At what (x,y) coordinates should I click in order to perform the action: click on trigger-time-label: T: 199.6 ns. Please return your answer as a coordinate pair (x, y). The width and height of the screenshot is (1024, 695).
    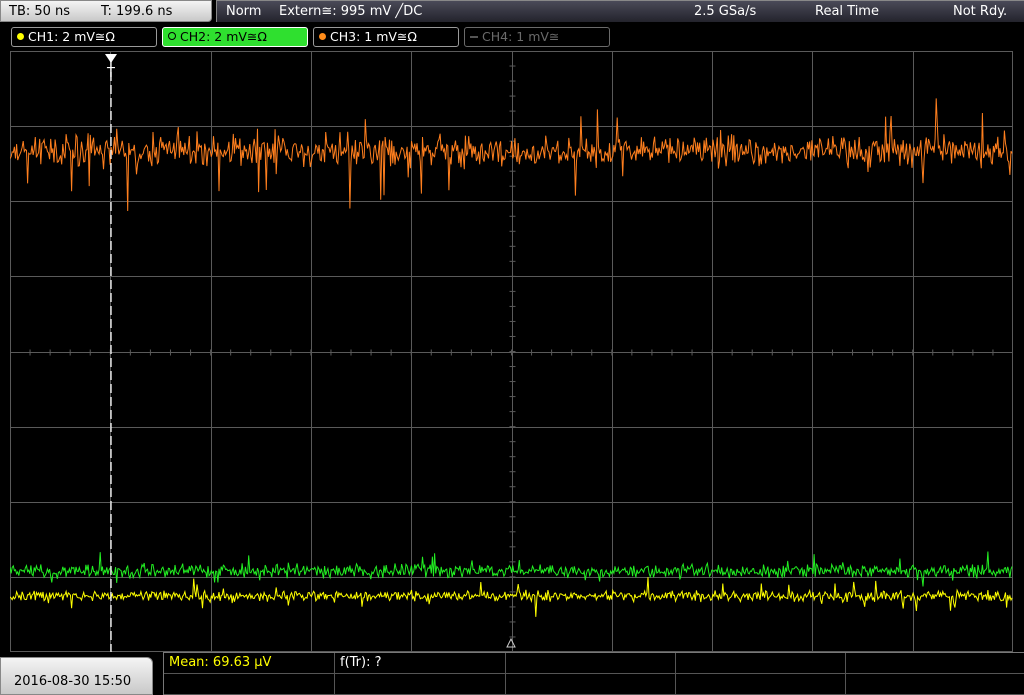
    Looking at the image, I should click on (137, 11).